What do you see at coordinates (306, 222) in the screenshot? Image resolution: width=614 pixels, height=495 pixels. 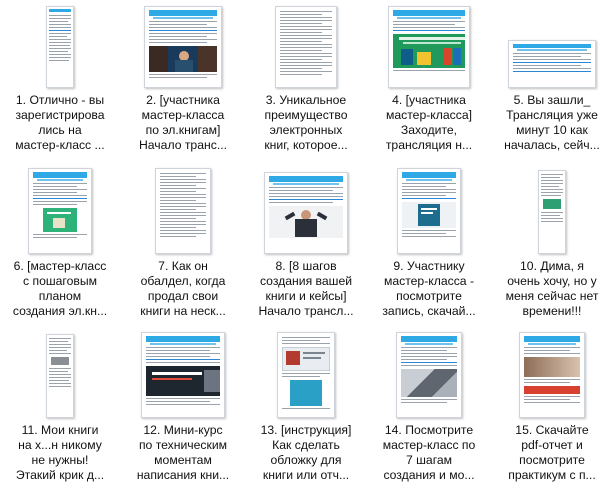 I see `man-photo` at bounding box center [306, 222].